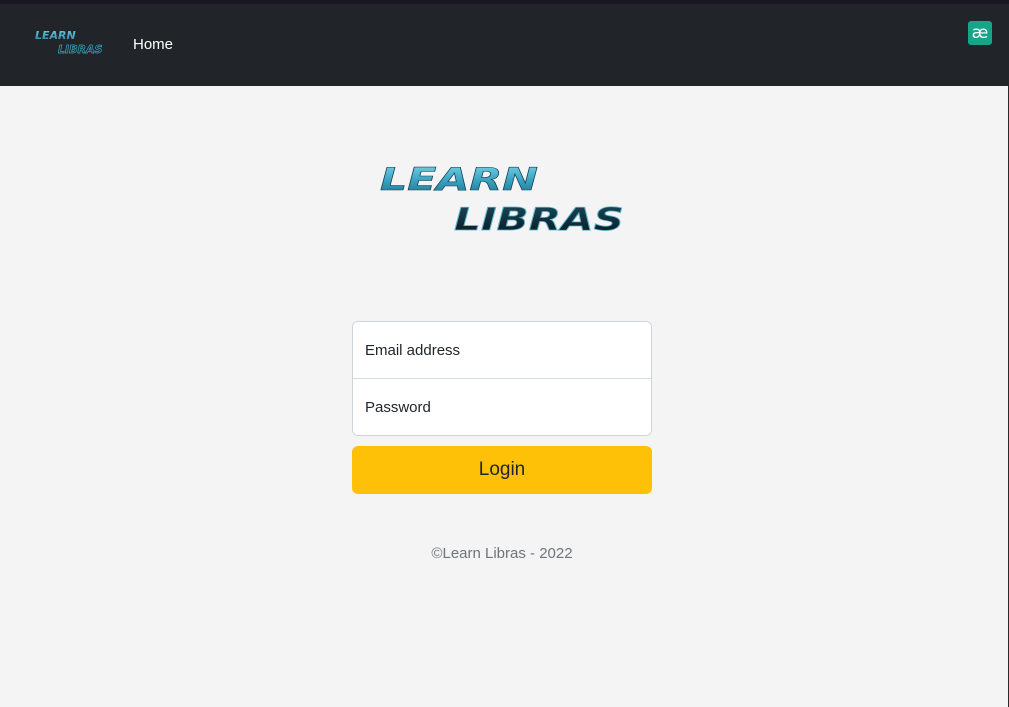  I want to click on nav-link-home: Home, so click(153, 44).